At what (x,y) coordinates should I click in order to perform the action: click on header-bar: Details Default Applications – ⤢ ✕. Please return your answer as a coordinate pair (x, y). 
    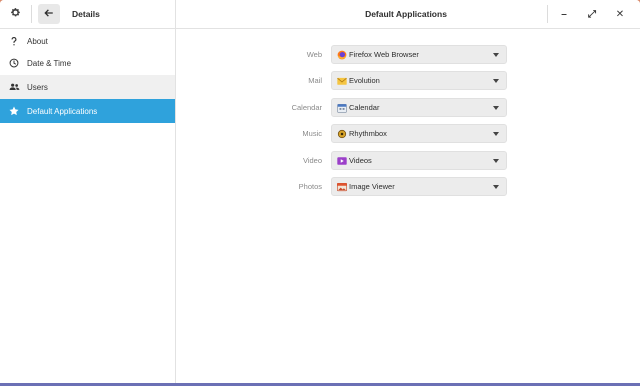
    Looking at the image, I should click on (320, 14).